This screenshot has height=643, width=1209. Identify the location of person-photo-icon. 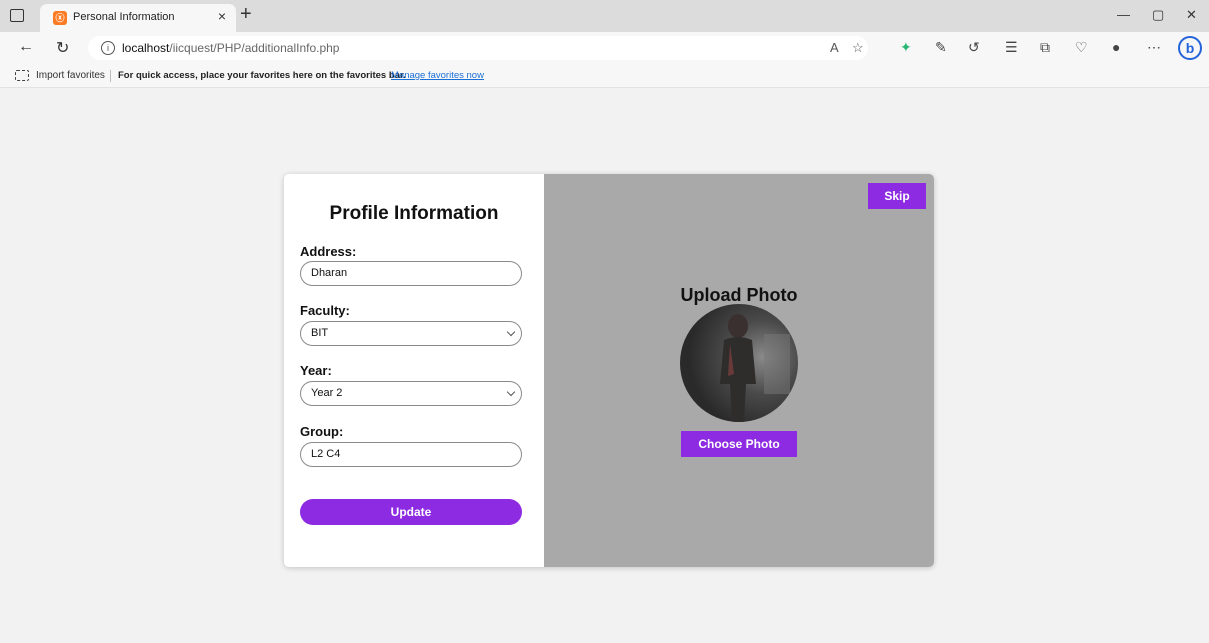
(755, 368).